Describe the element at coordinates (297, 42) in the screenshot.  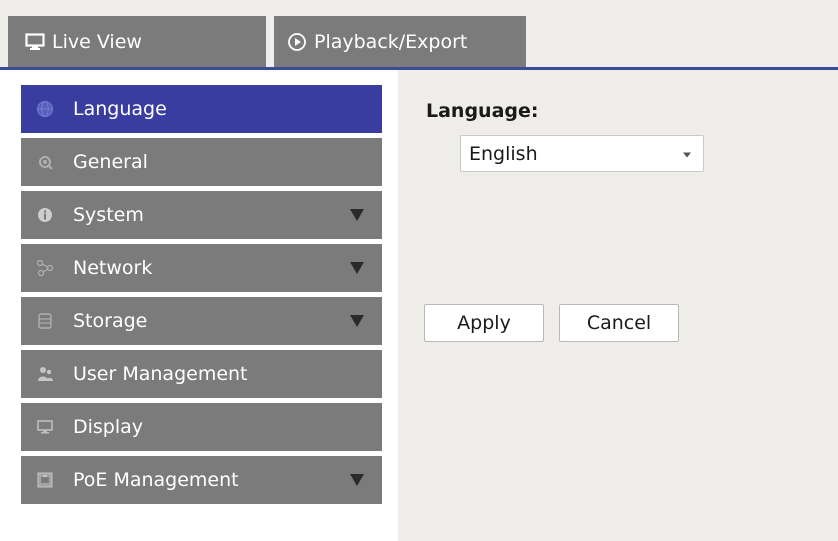
I see `play-circle-icon` at that location.